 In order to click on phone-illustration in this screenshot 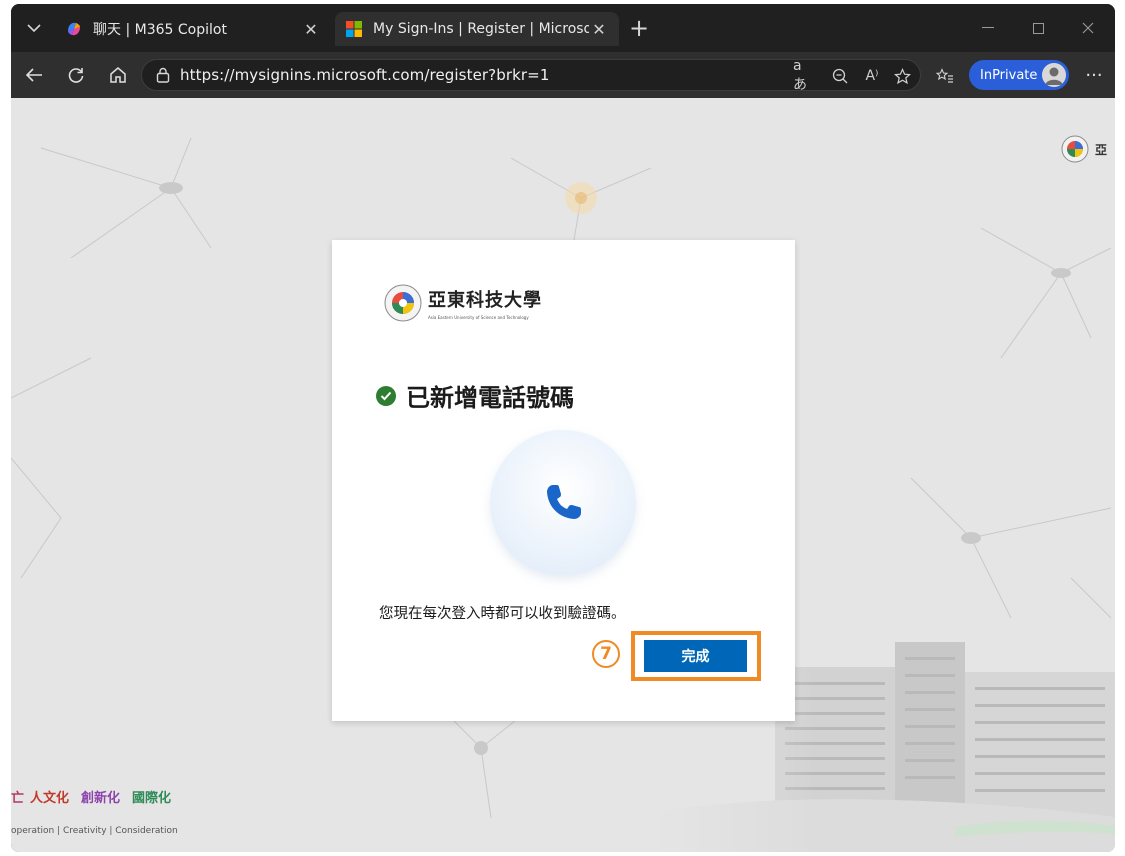, I will do `click(563, 503)`.